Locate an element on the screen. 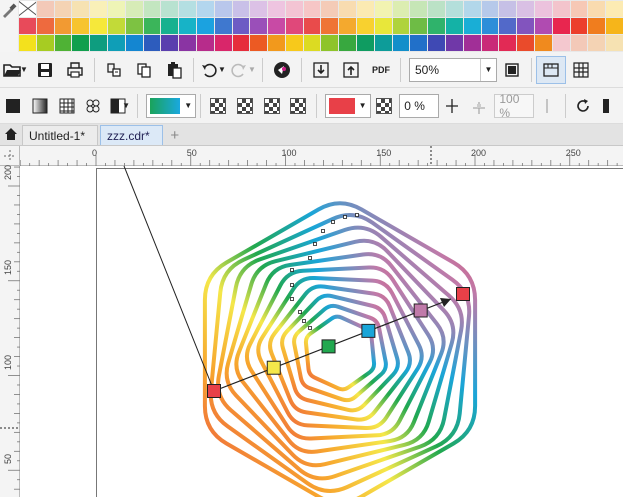  freeze-button is located at coordinates (609, 106).